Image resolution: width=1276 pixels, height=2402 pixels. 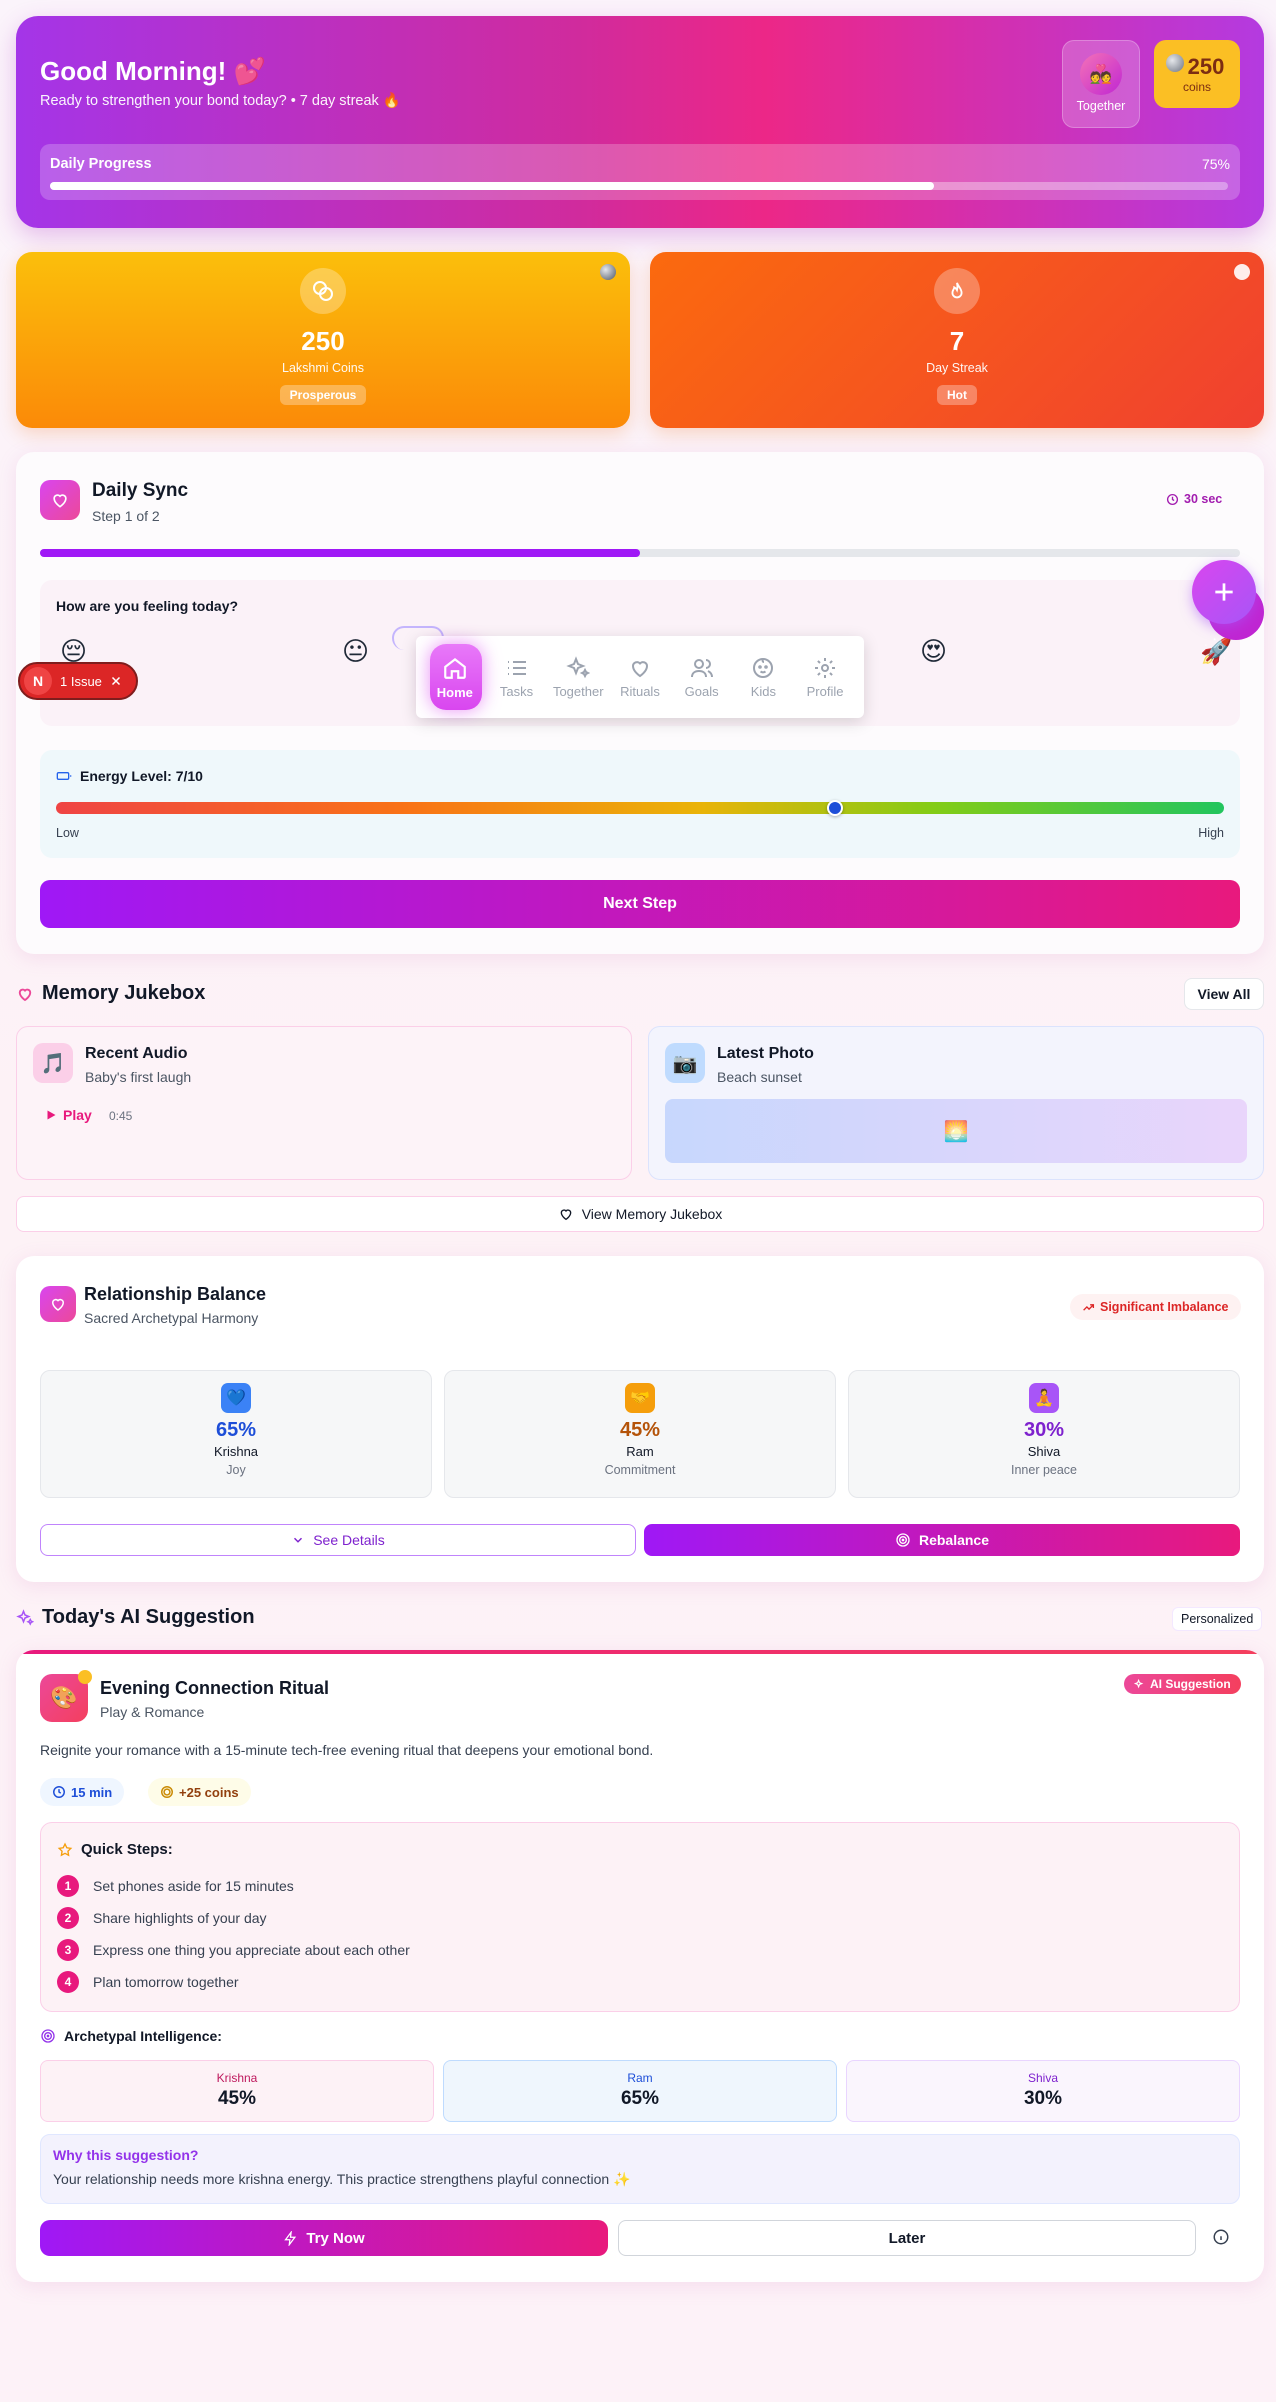 I want to click on latest-photo-card: 📷 Latest Photo Beach sunset 🌅, so click(x=956, y=1103).